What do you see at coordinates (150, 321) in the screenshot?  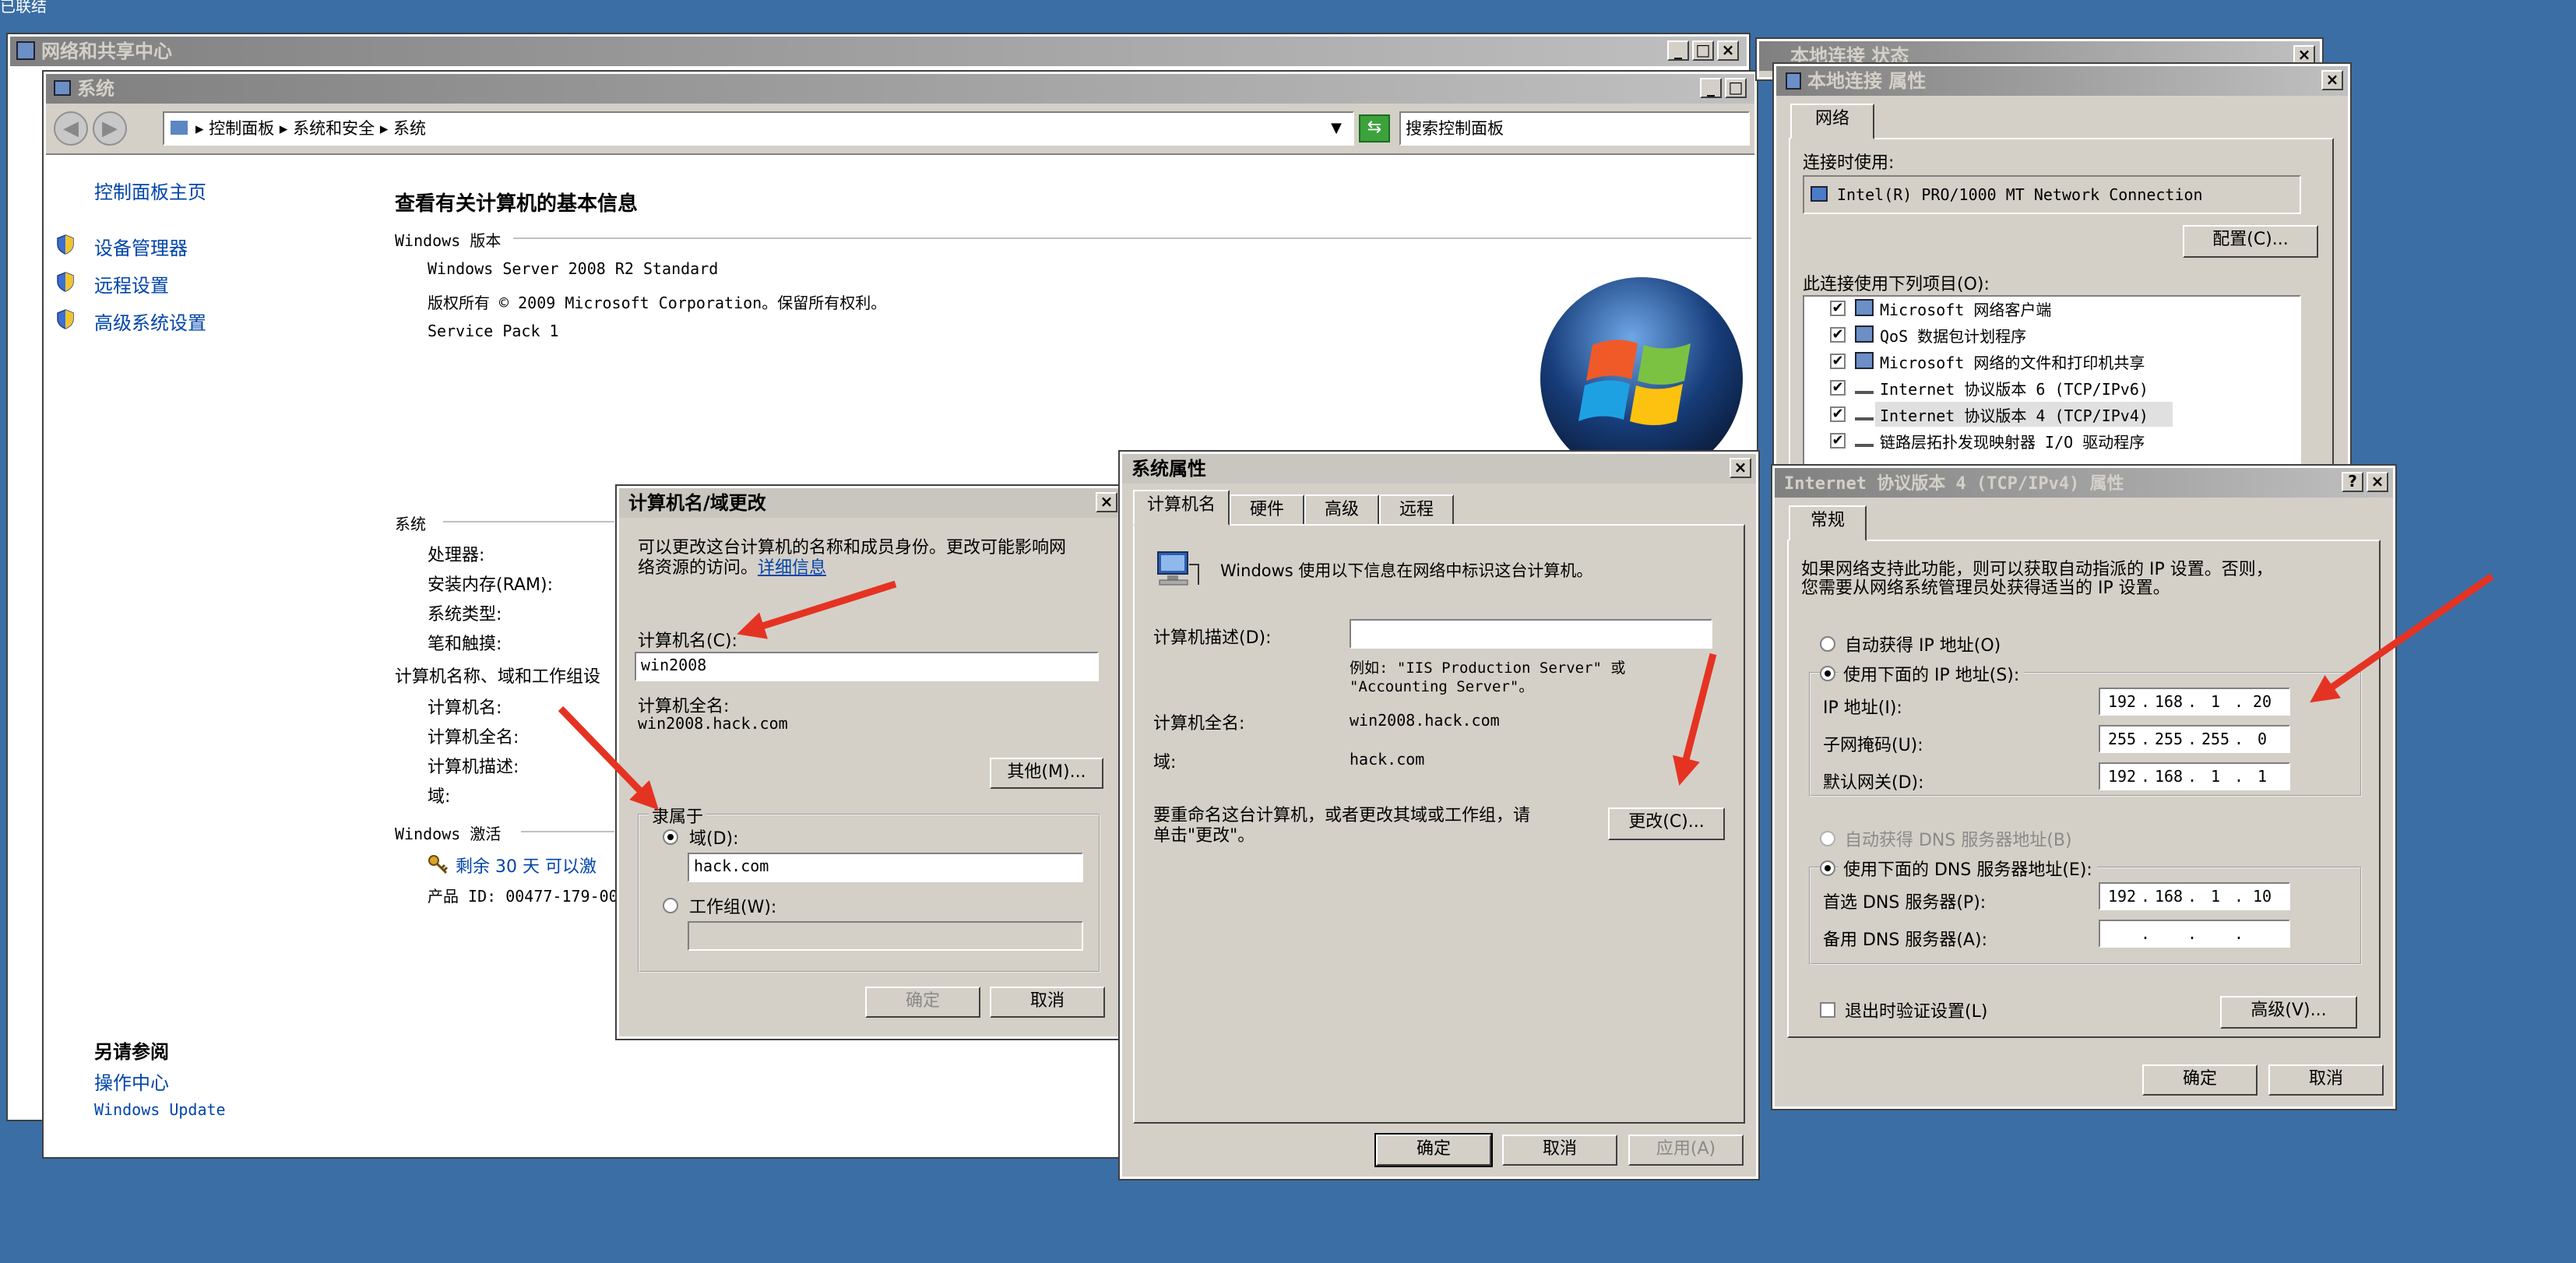 I see `sidebar-item-advanced-settings: 高级系统设置` at bounding box center [150, 321].